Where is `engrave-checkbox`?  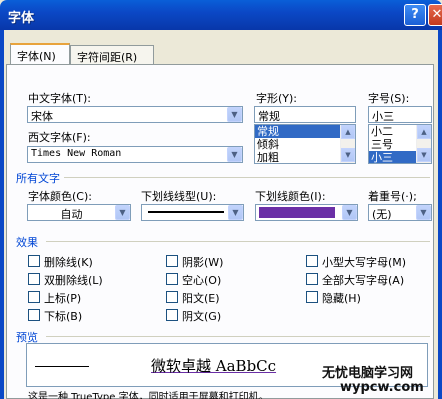
engrave-checkbox is located at coordinates (172, 315).